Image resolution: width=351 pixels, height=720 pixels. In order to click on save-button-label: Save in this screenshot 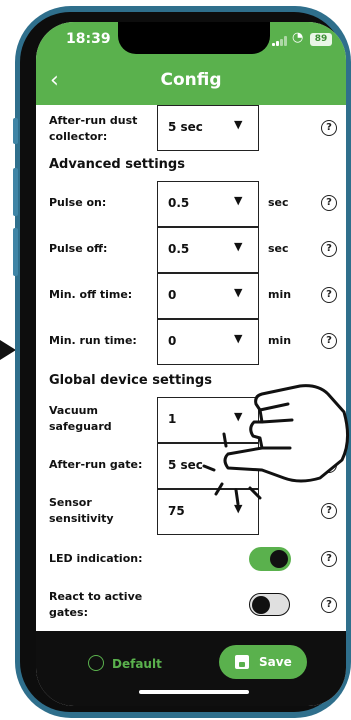, I will do `click(275, 662)`.